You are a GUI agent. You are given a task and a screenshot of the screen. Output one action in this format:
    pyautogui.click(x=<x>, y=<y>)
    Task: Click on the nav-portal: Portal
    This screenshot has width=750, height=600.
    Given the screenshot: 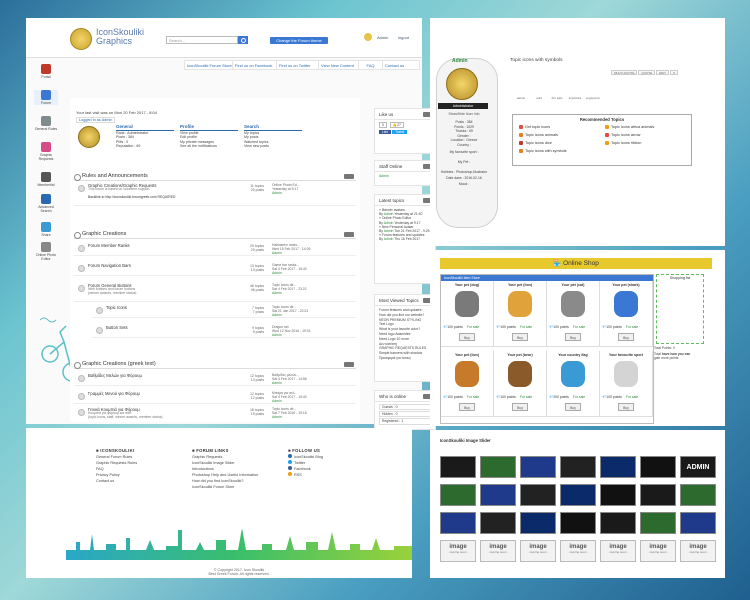 What is the action you would take?
    pyautogui.click(x=46, y=71)
    